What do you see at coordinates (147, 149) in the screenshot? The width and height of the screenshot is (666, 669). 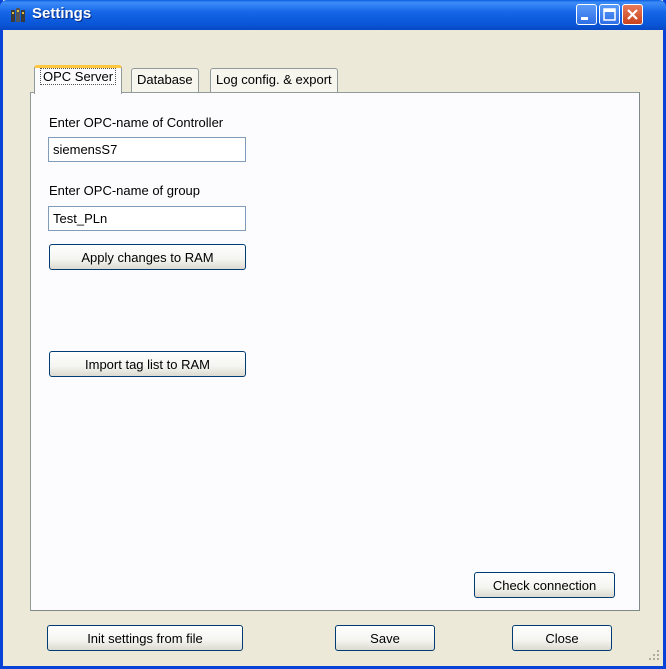 I see `controller-name-input: siemensS7` at bounding box center [147, 149].